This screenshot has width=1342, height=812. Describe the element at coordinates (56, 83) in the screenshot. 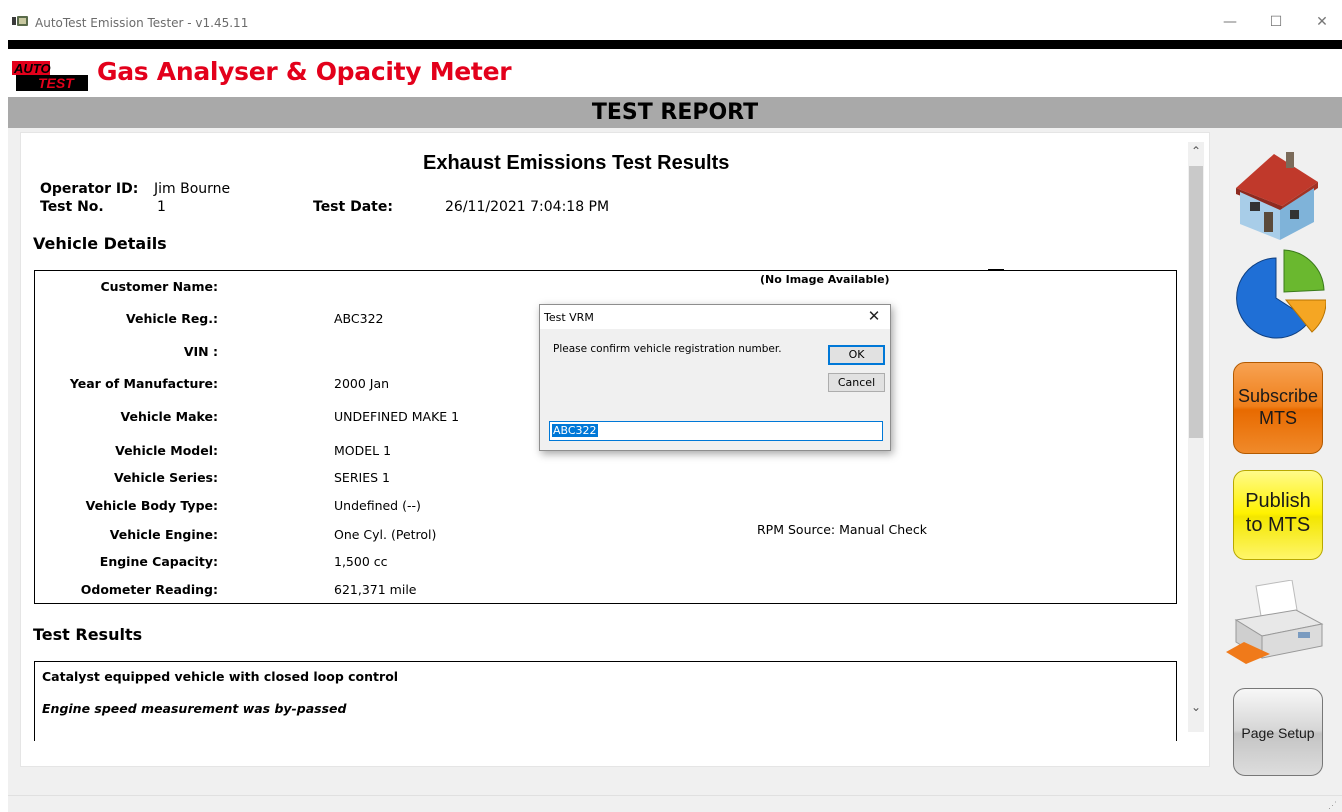

I see `svg-text: TEST` at that location.